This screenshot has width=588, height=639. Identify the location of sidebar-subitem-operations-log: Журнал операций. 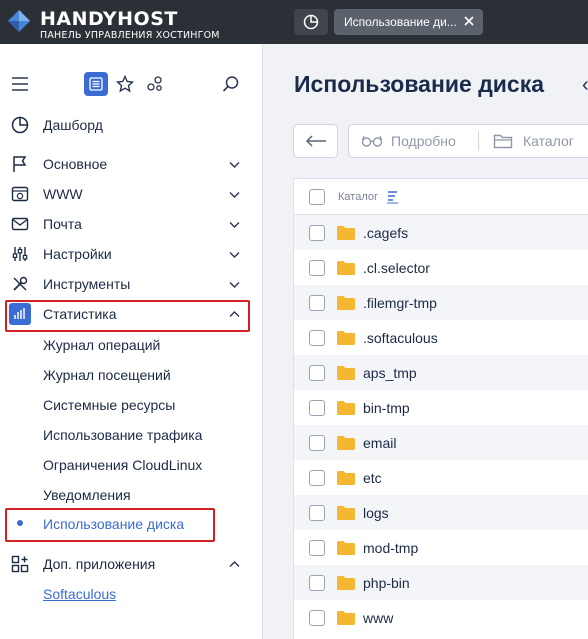
(101, 345).